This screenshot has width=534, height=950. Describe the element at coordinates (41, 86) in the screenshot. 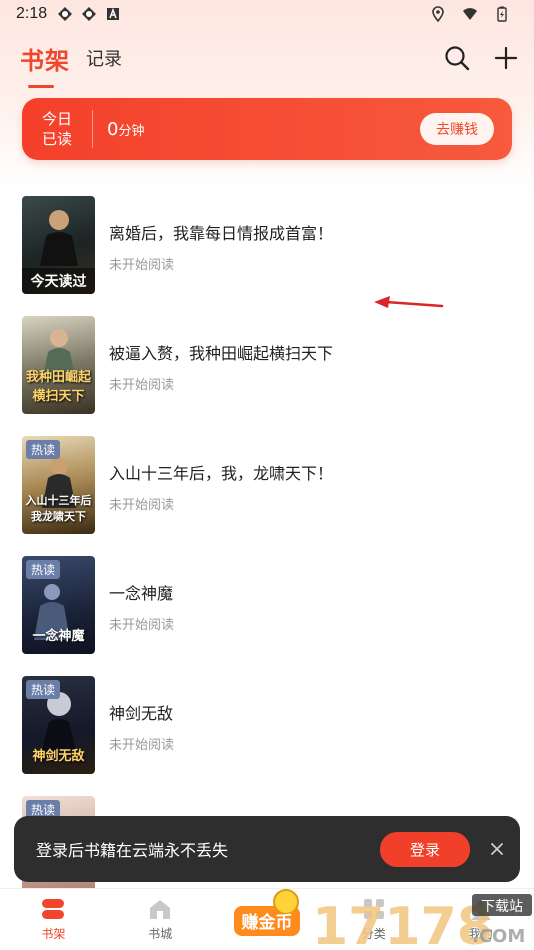

I see `active-tab-indicator` at that location.